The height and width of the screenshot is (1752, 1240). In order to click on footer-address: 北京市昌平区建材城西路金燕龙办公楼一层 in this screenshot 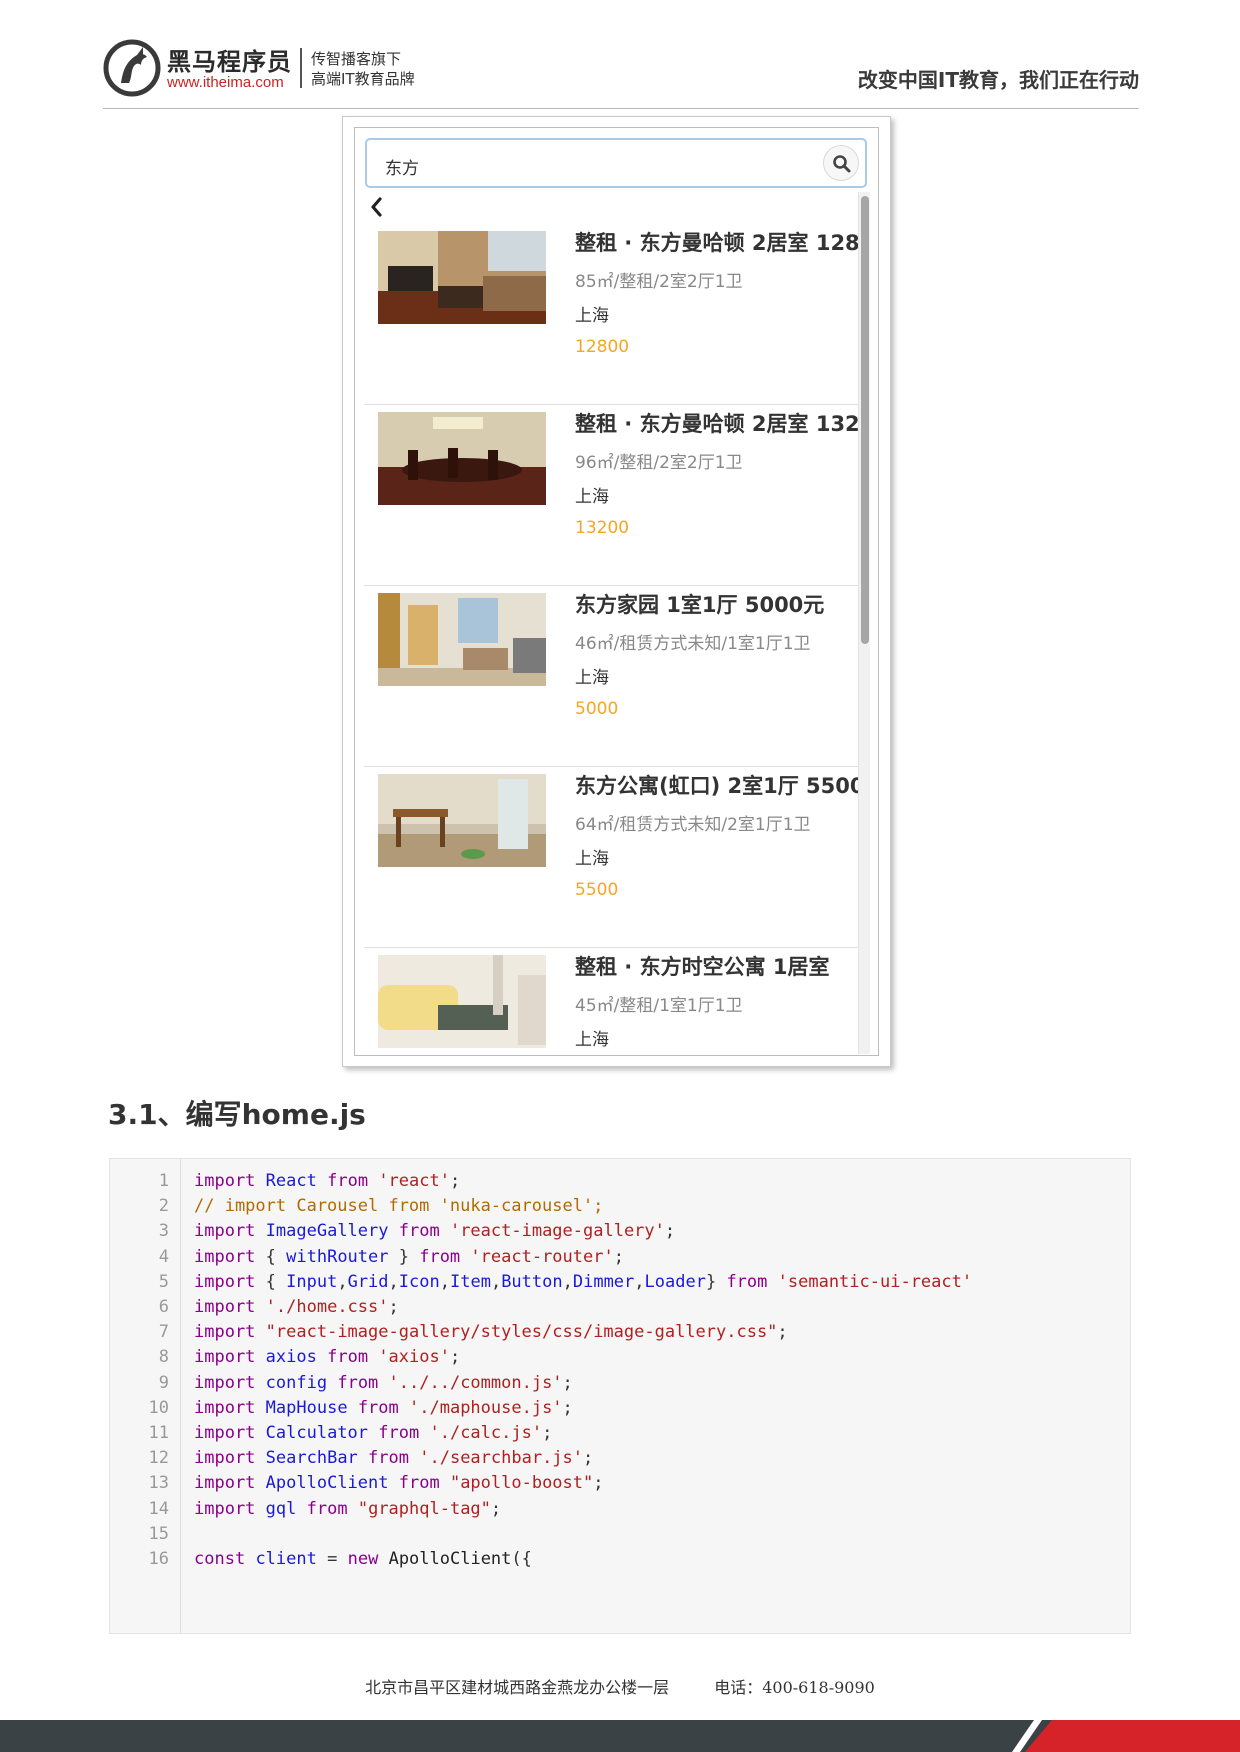, I will do `click(517, 1687)`.